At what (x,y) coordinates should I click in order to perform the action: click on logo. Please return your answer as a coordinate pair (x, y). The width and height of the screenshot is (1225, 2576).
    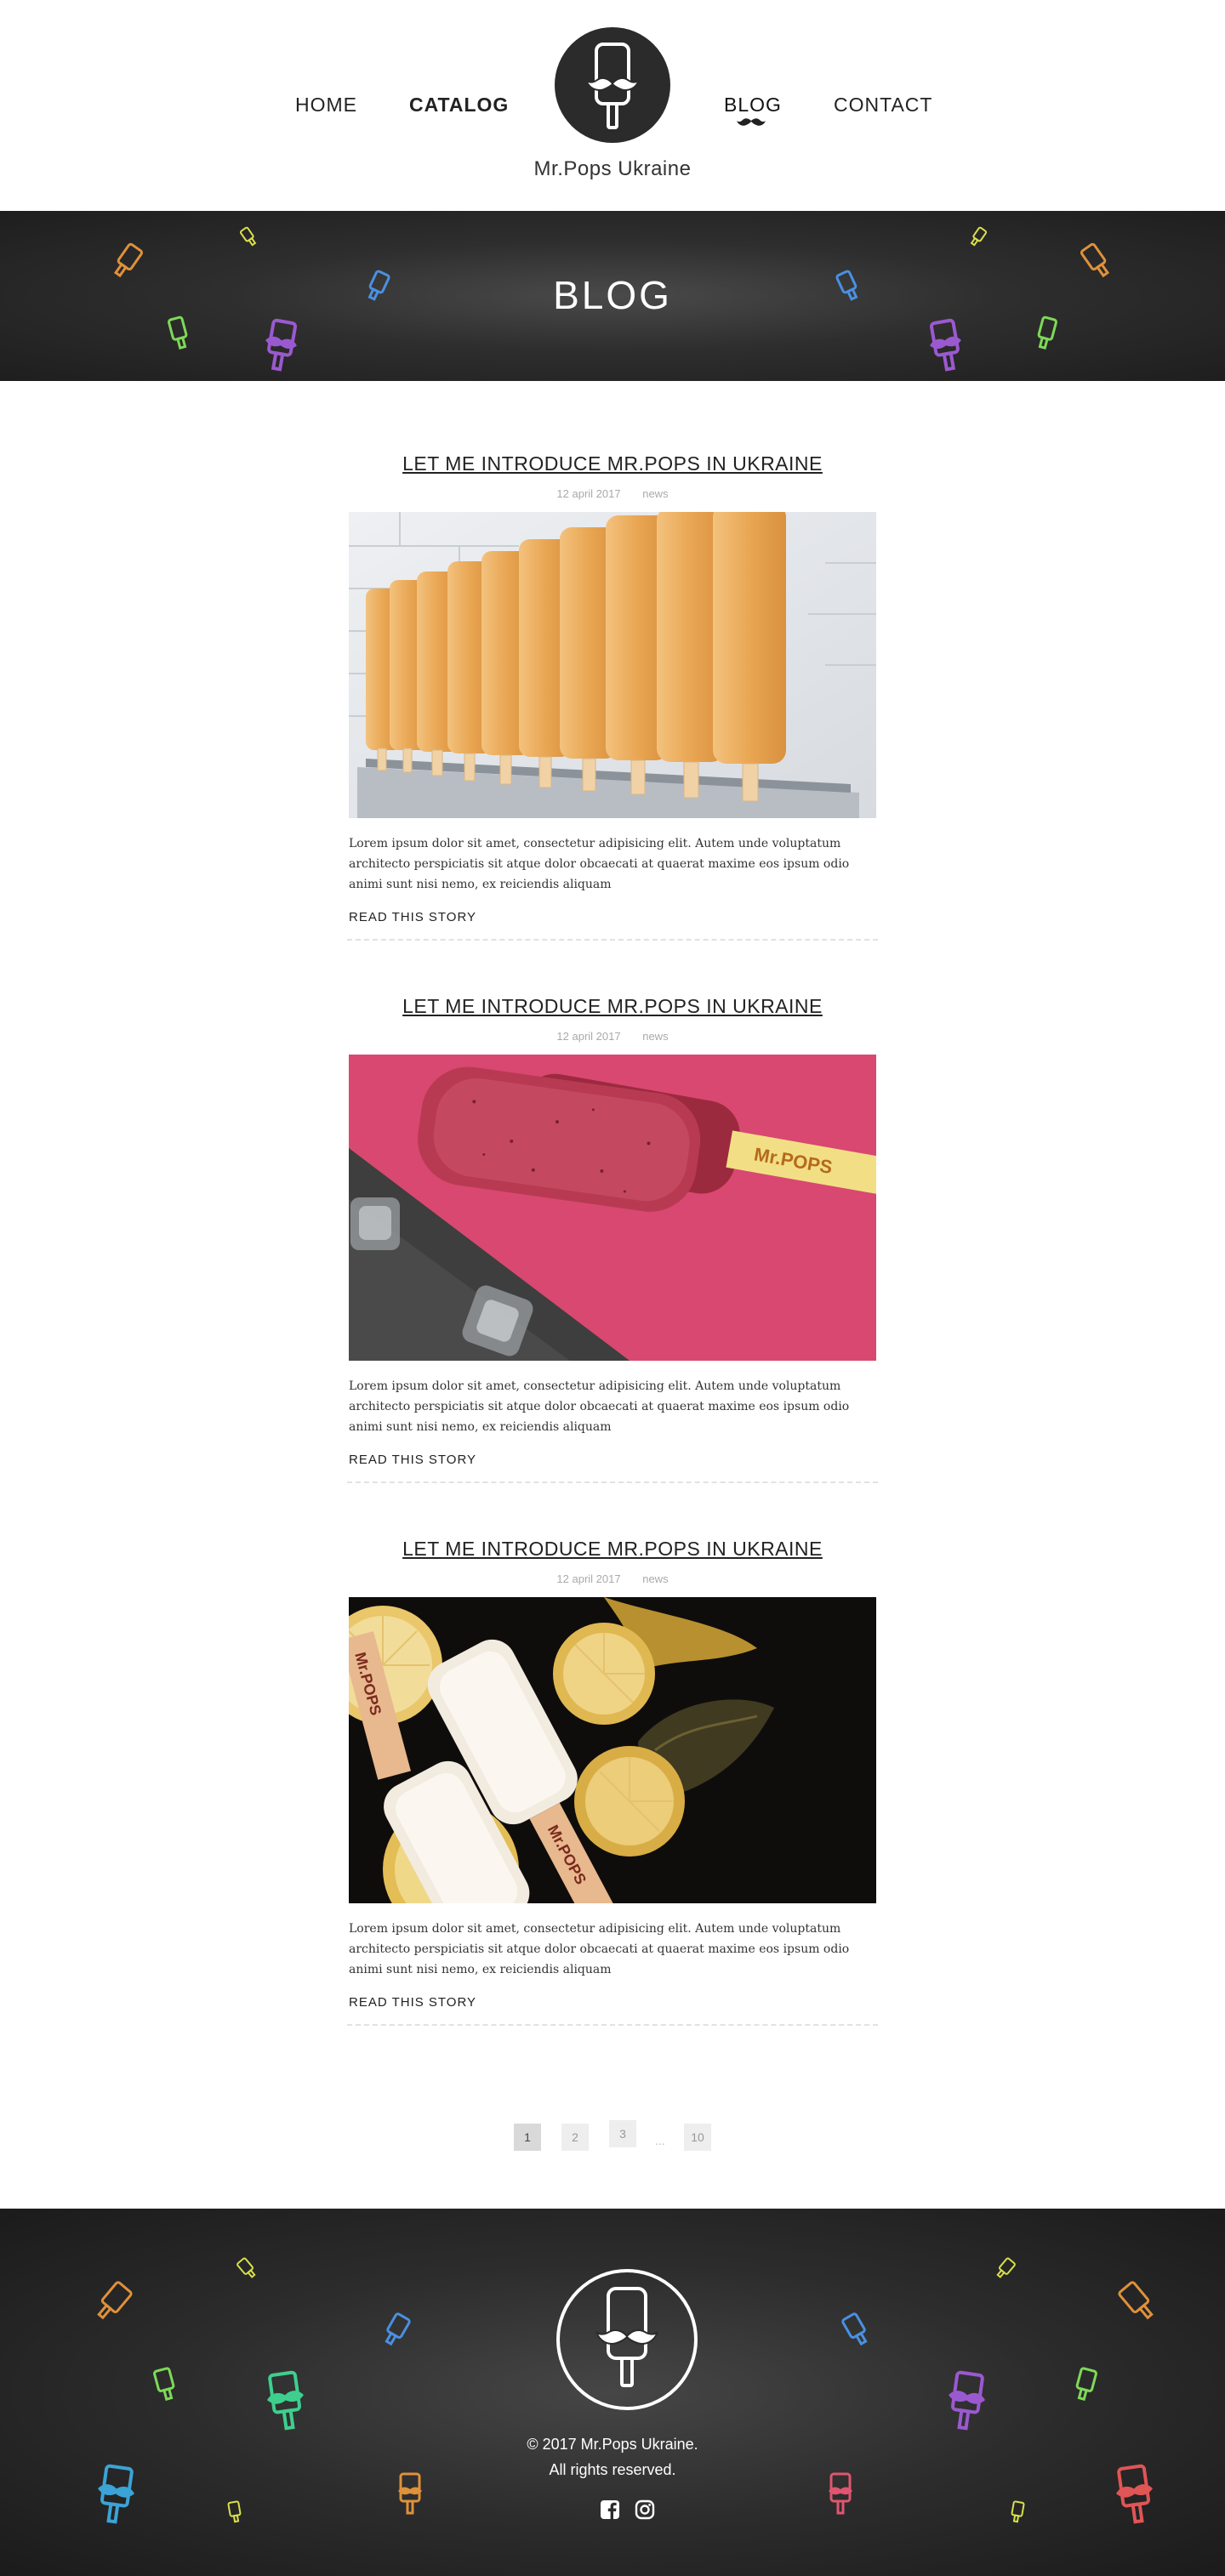
    Looking at the image, I should click on (613, 85).